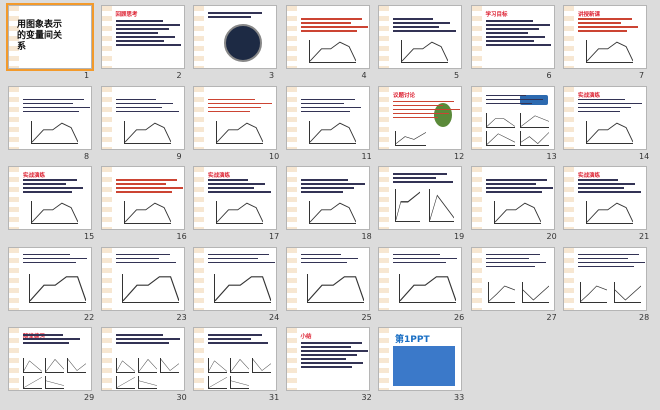 Image resolution: width=660 pixels, height=410 pixels. Describe the element at coordinates (40, 36) in the screenshot. I see `slide-title: 用图象表示的变量间关系` at that location.